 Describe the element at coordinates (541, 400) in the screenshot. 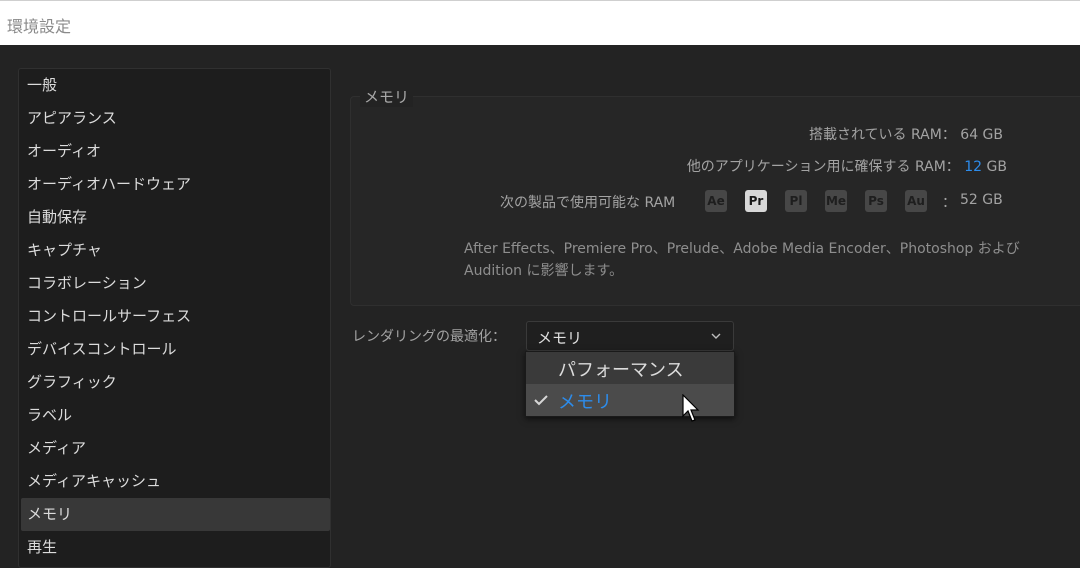

I see `checkmark-icon` at that location.